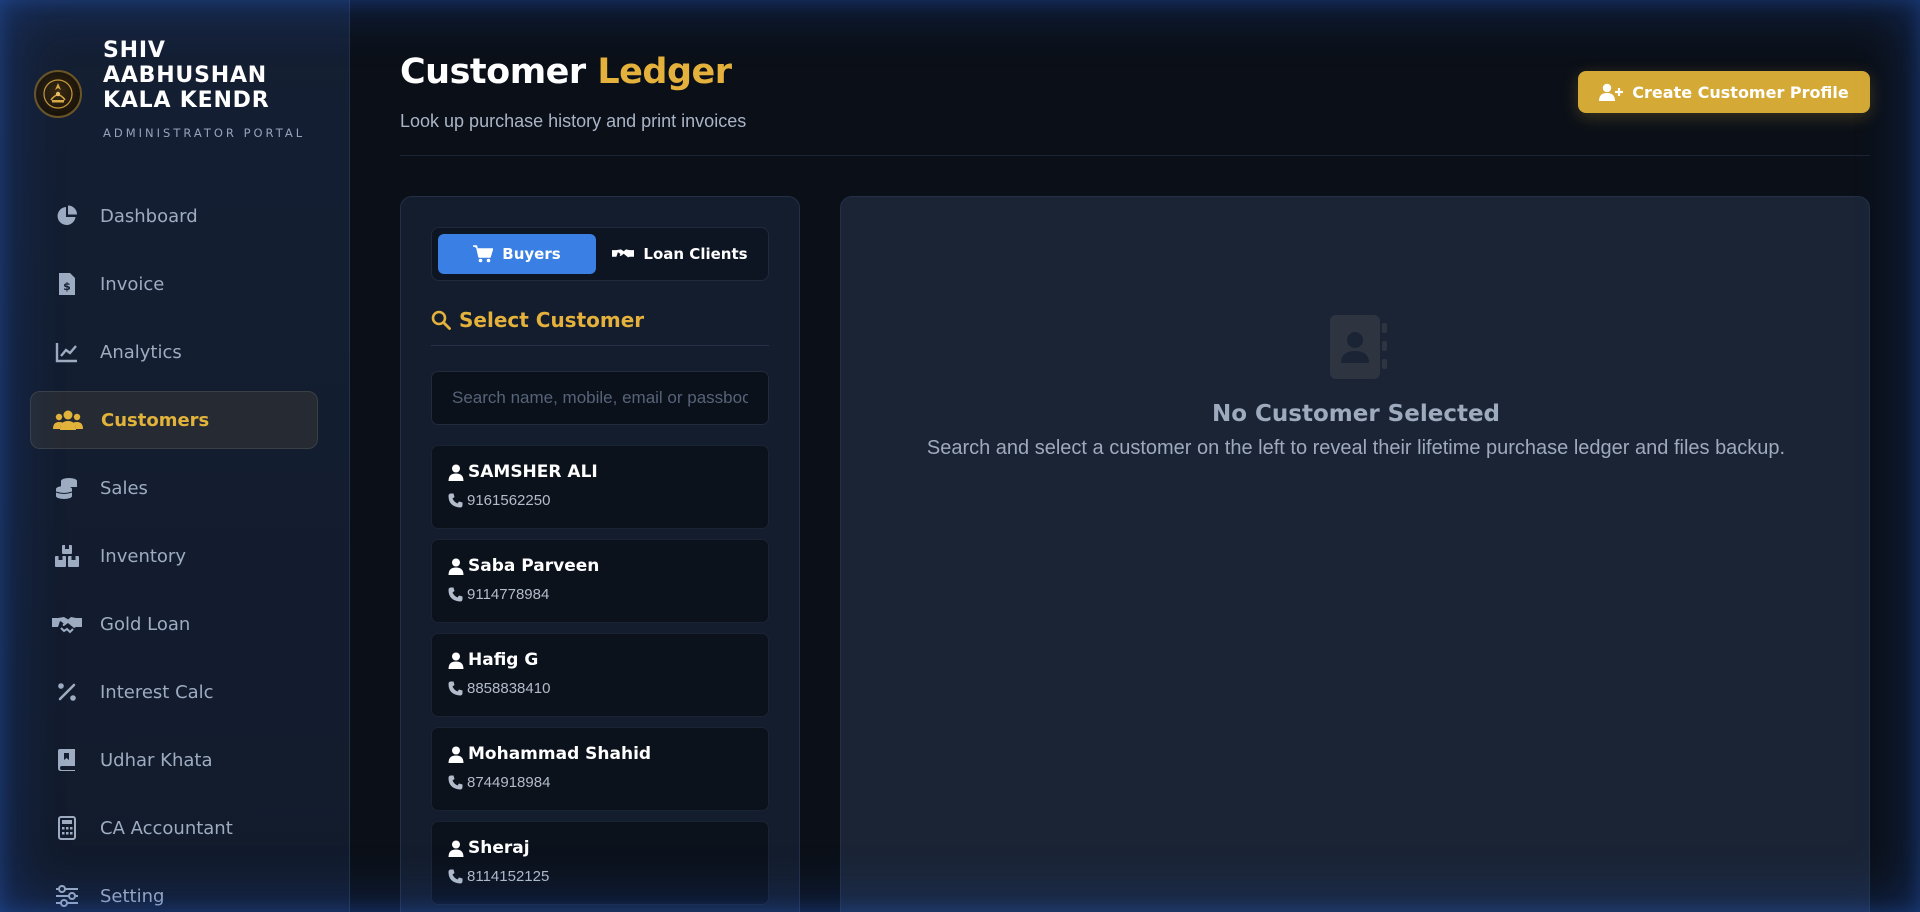 The image size is (1920, 912). Describe the element at coordinates (67, 352) in the screenshot. I see `line-chart-icon` at that location.